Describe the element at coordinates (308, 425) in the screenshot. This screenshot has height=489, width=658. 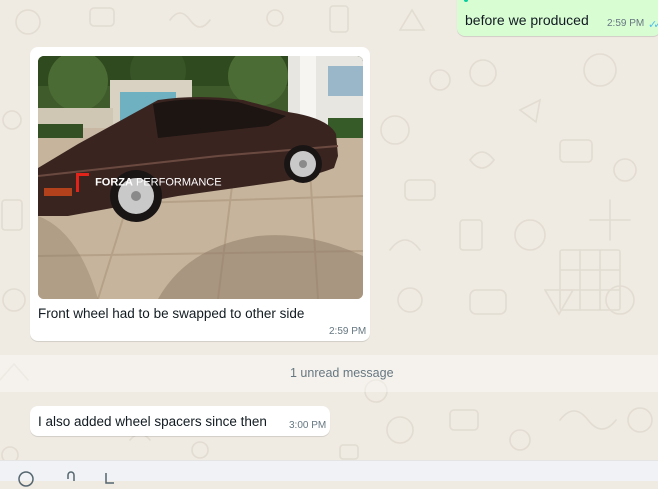
I see `message-time: 3:00 PM` at that location.